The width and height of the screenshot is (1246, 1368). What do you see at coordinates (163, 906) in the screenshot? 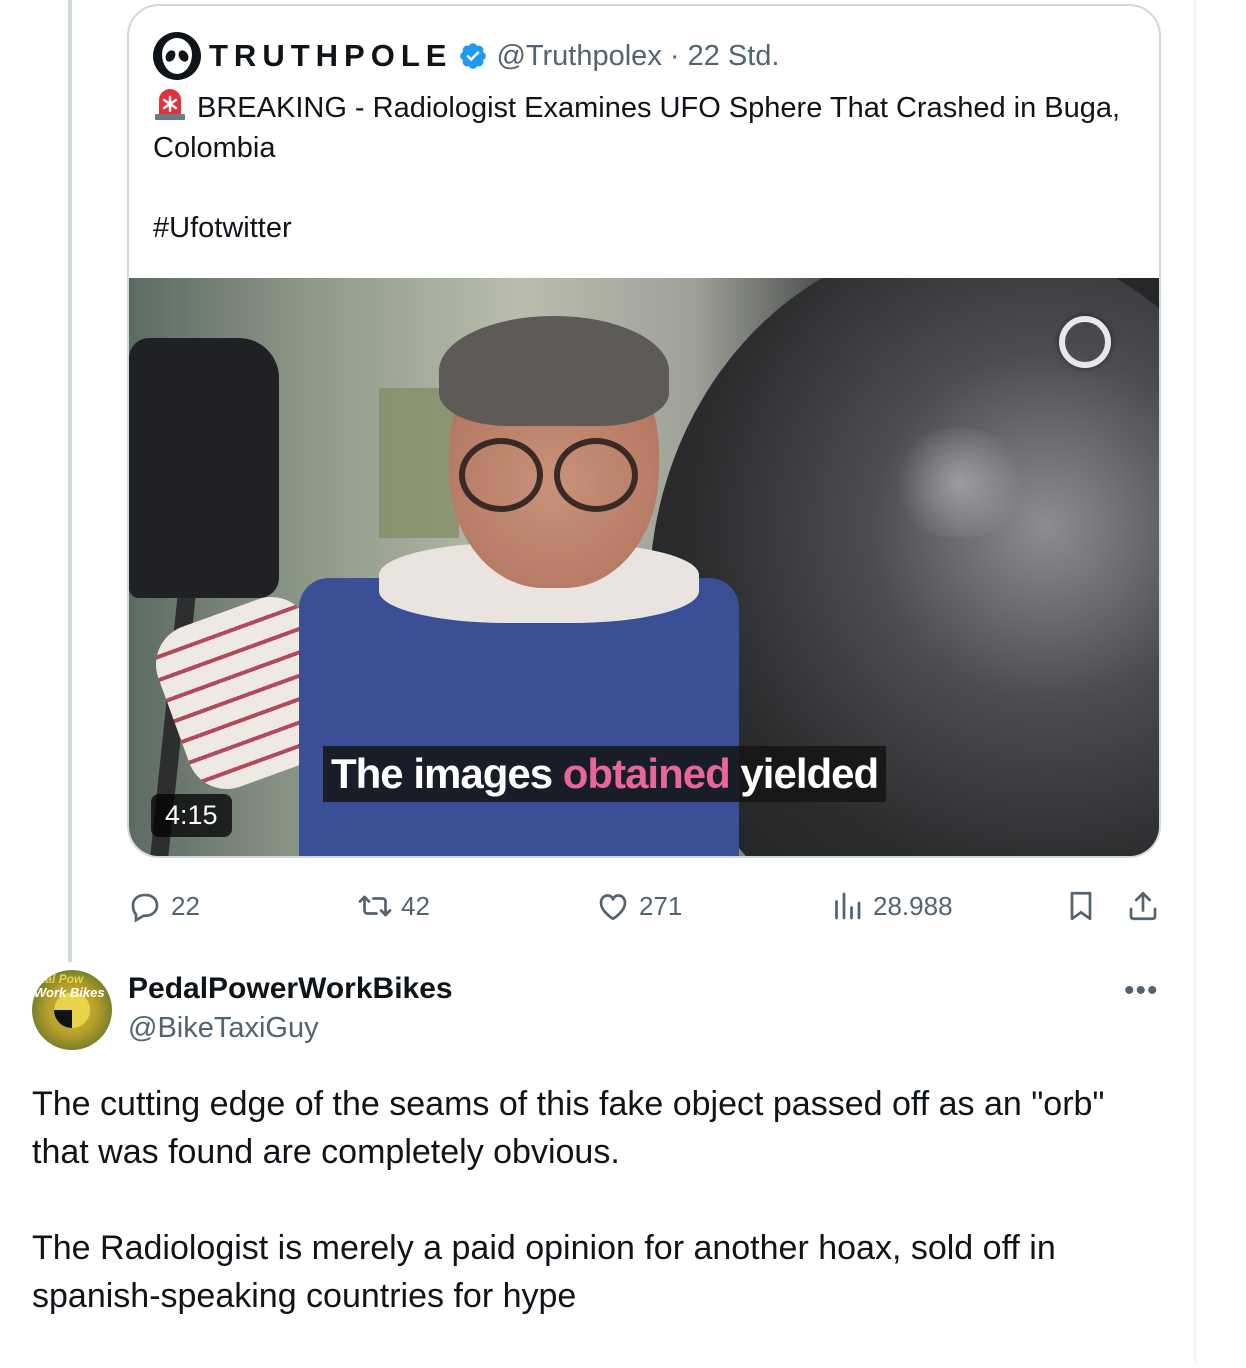
I see `reply-button: 22` at bounding box center [163, 906].